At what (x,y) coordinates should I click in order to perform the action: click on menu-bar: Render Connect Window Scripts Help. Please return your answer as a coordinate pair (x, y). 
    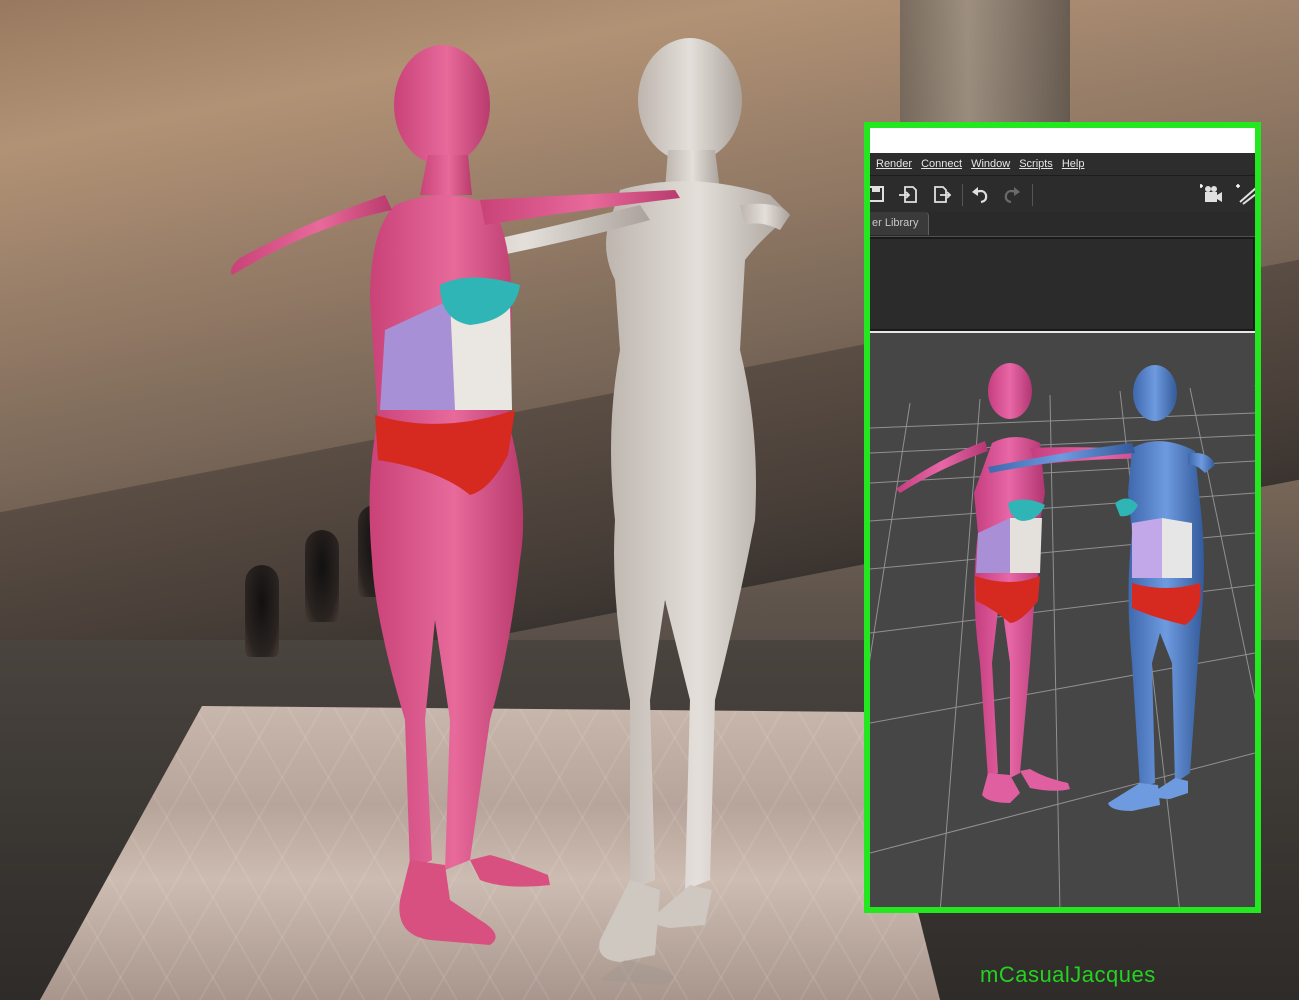
    Looking at the image, I should click on (1062, 164).